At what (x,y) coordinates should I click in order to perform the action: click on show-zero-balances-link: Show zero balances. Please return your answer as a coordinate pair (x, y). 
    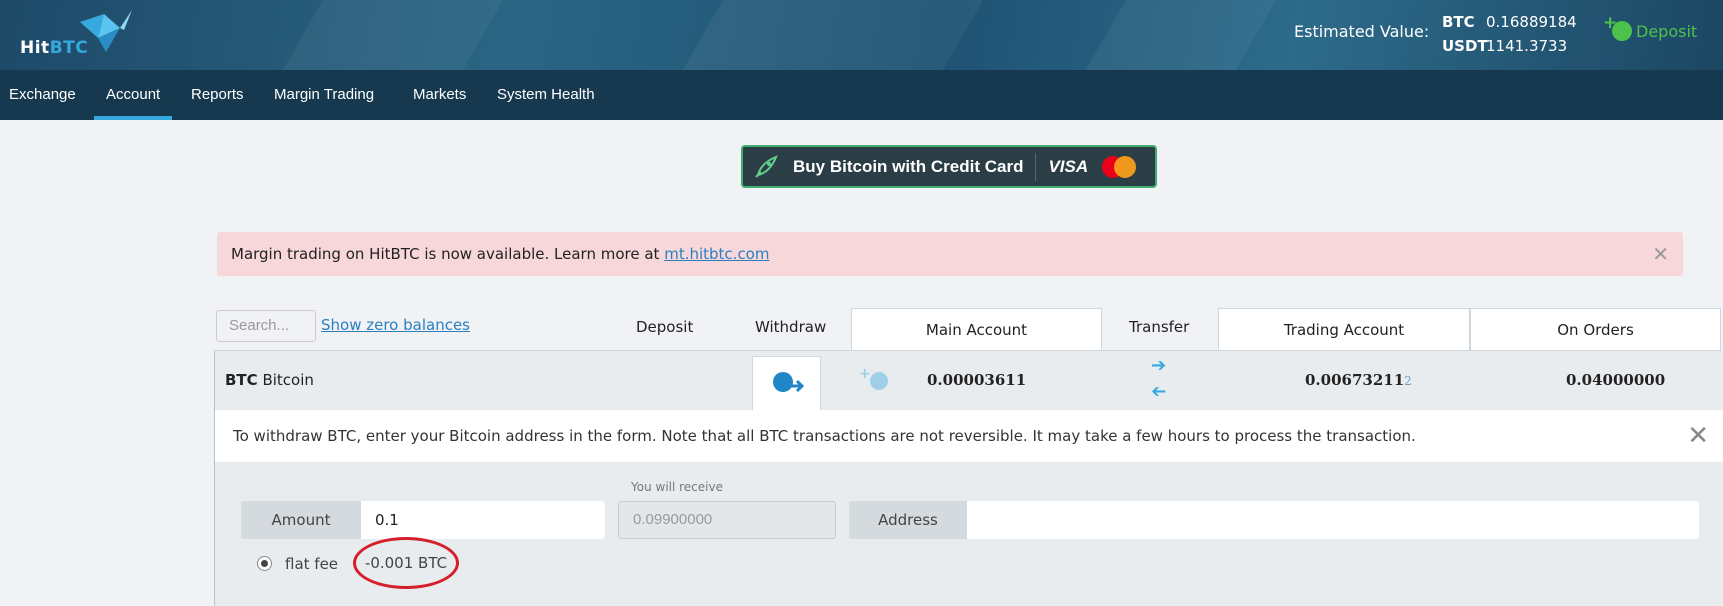
    Looking at the image, I should click on (395, 325).